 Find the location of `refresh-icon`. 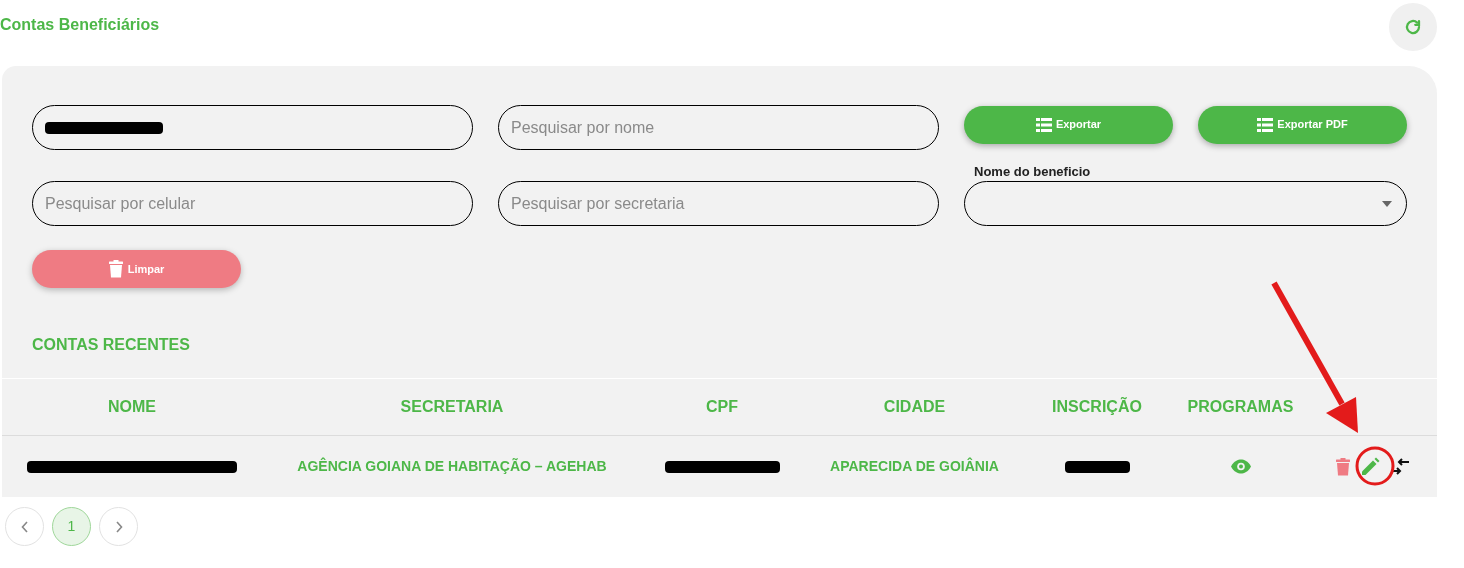

refresh-icon is located at coordinates (1413, 27).